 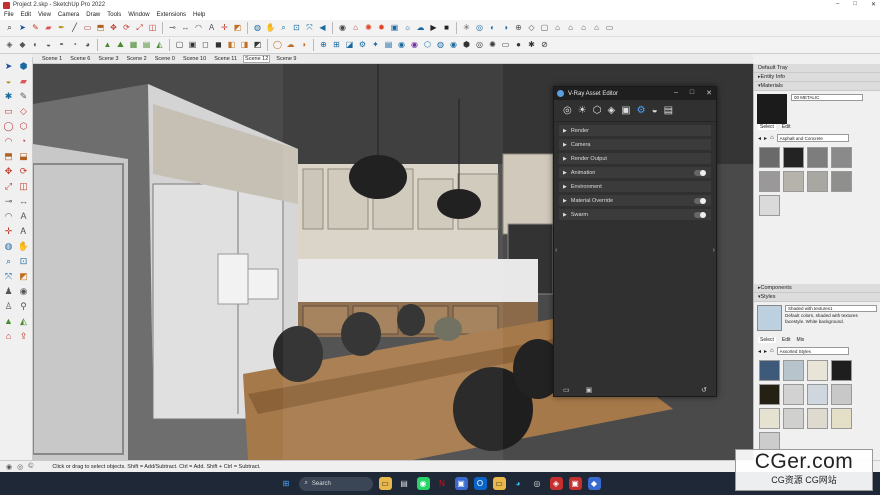 What do you see at coordinates (817, 77) in the screenshot?
I see `entity-info-header: Entity Info` at bounding box center [817, 77].